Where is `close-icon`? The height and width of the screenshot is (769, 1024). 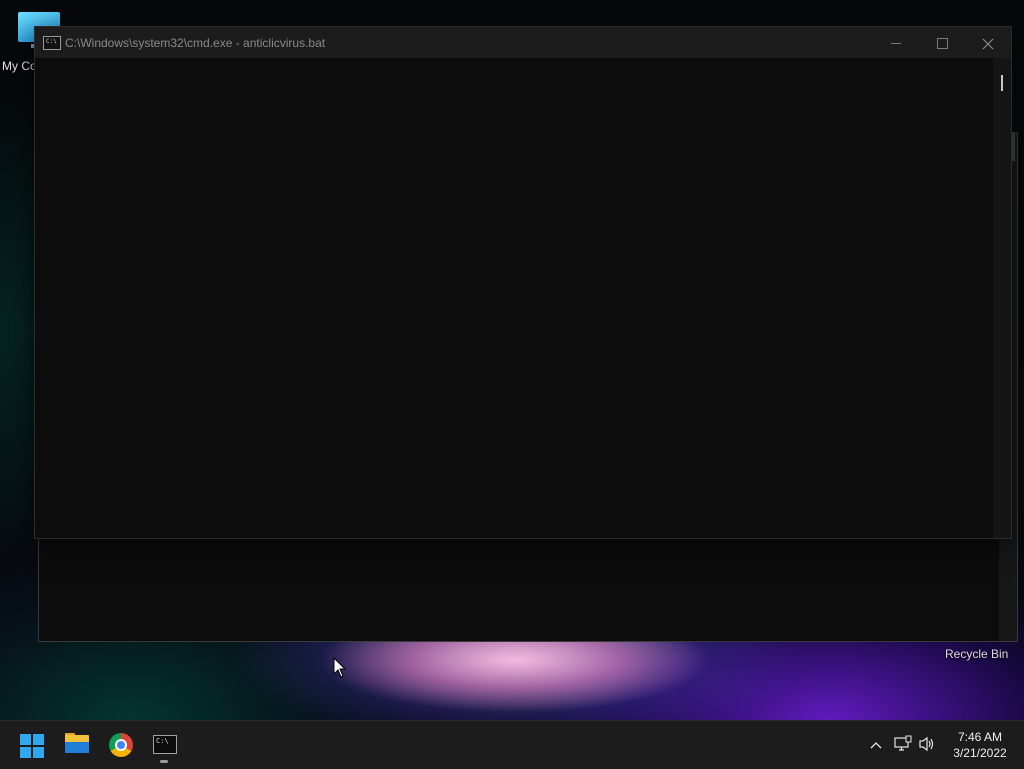
close-icon is located at coordinates (988, 43).